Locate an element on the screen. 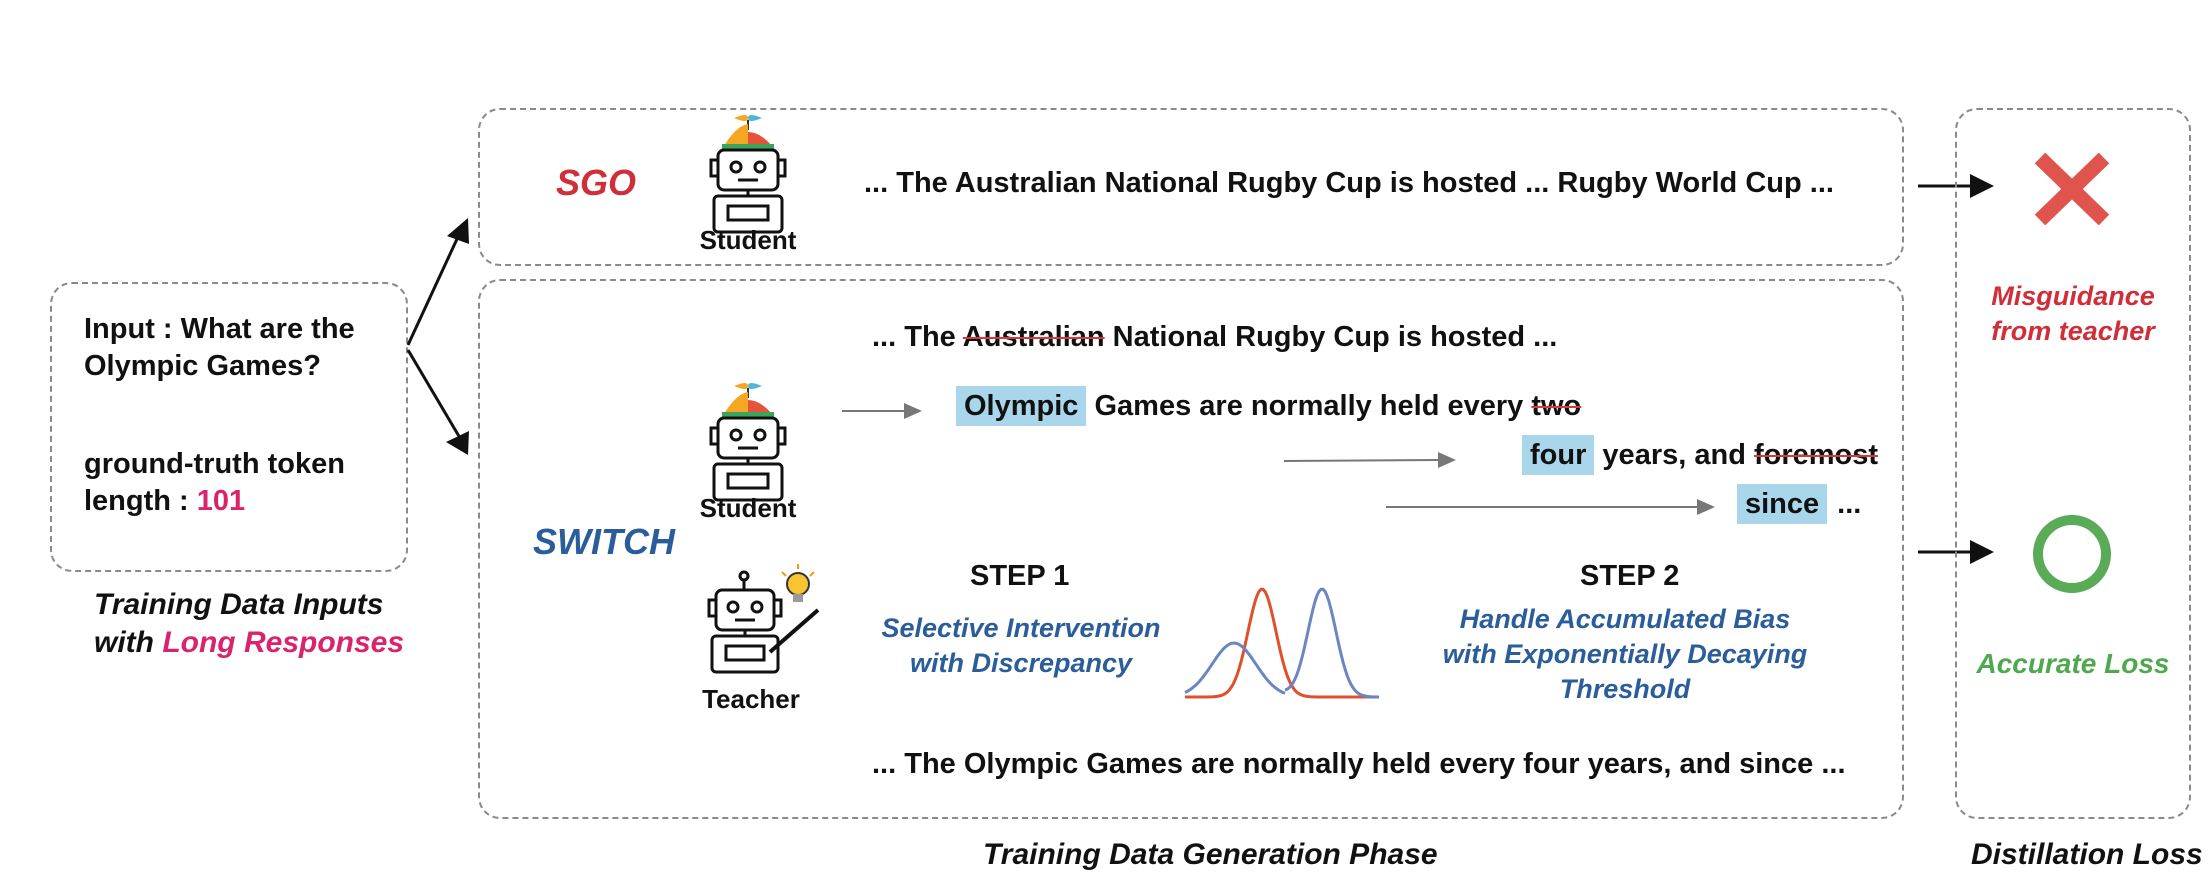  ground-truth-length: ground-truth token length : 101 is located at coordinates (239, 483).